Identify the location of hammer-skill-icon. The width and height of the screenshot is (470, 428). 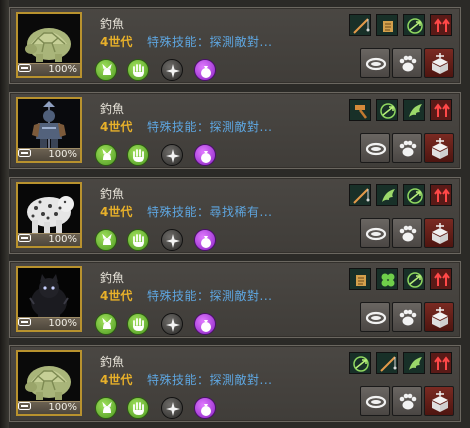
(360, 110).